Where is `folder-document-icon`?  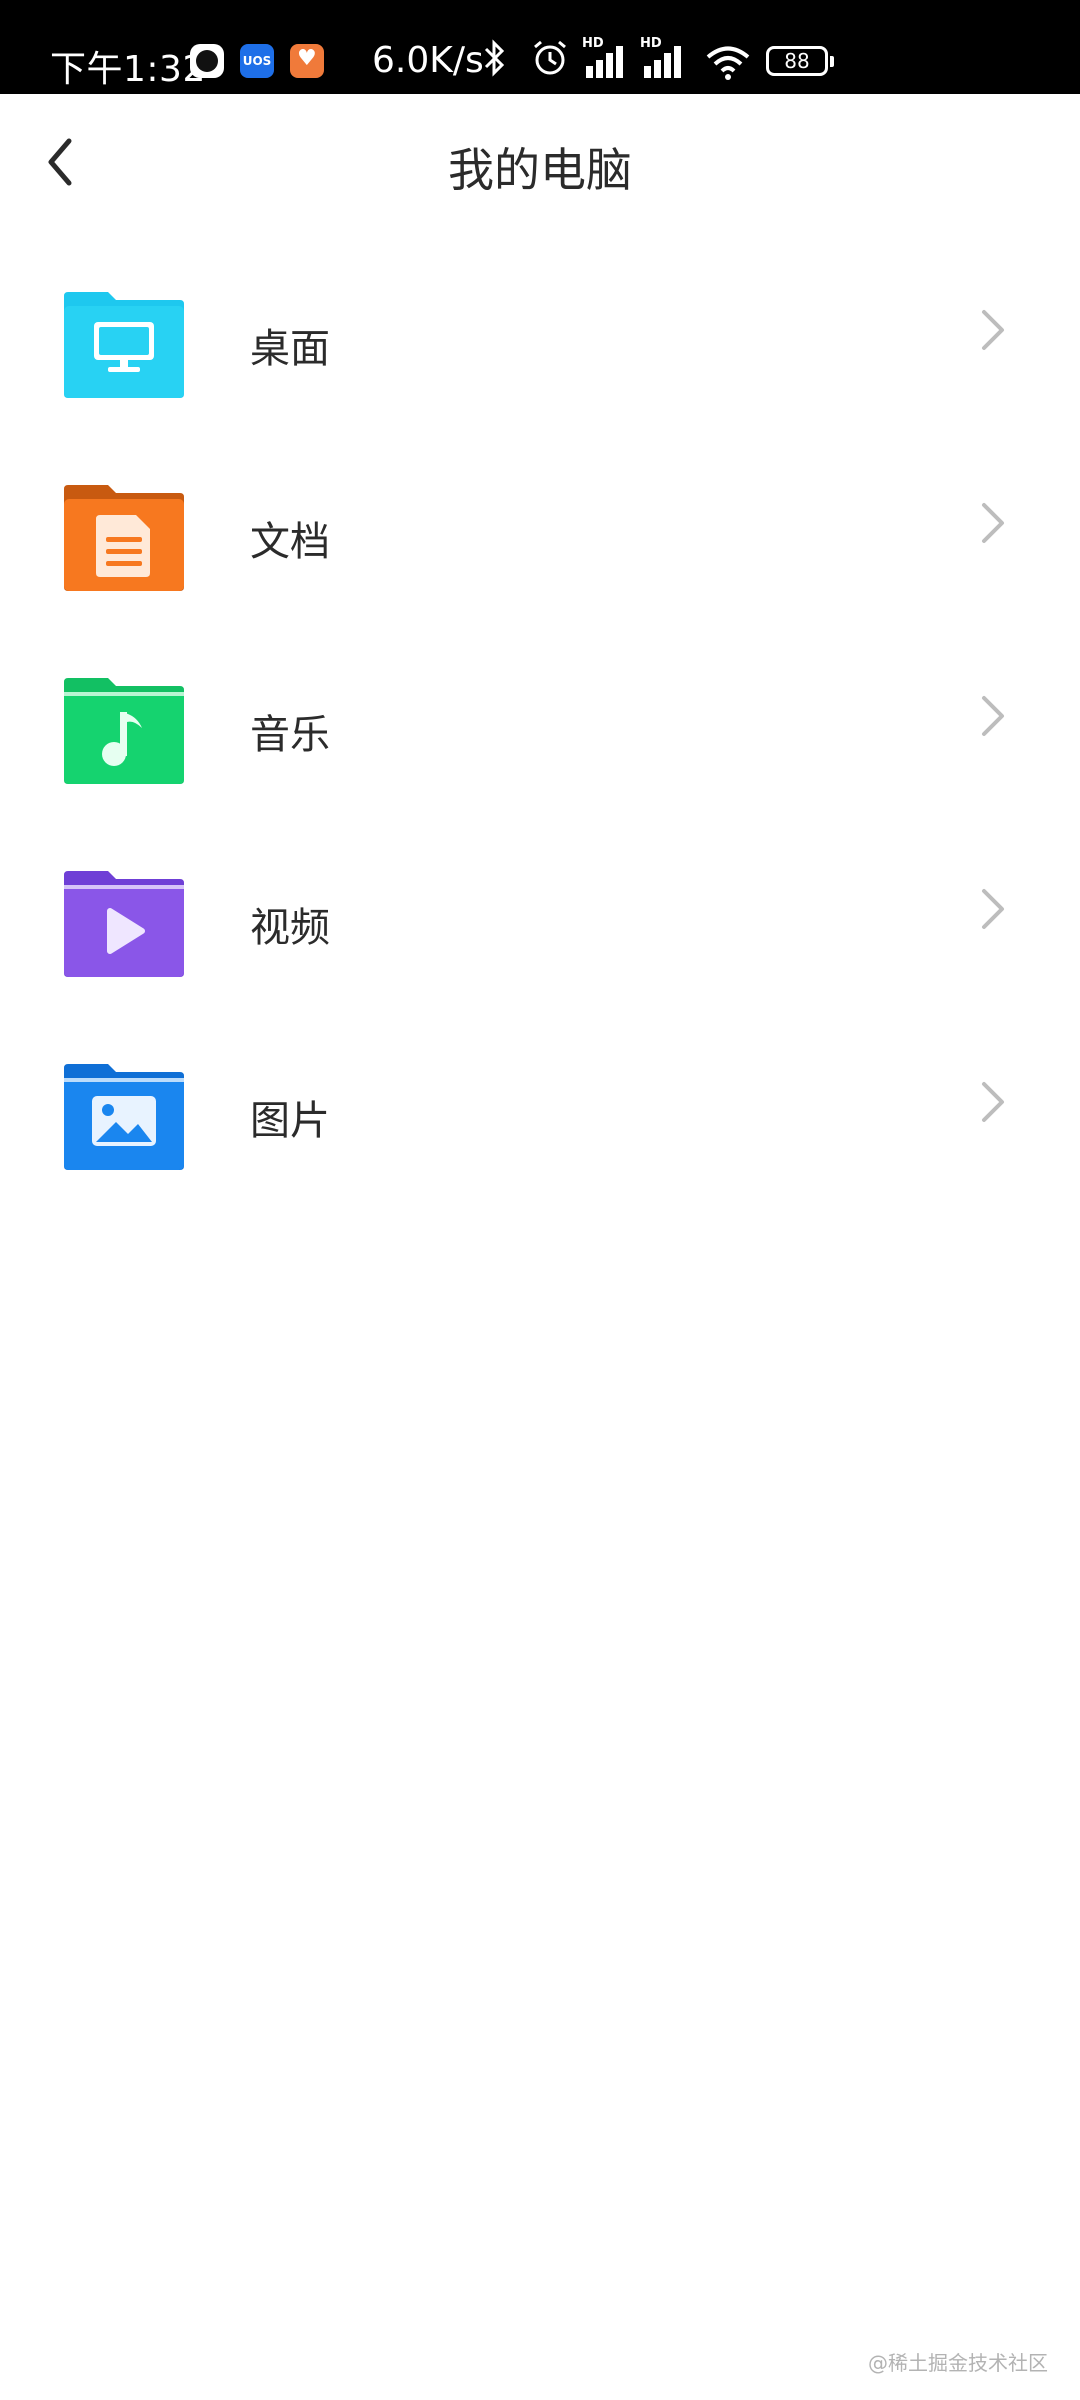 folder-document-icon is located at coordinates (124, 538).